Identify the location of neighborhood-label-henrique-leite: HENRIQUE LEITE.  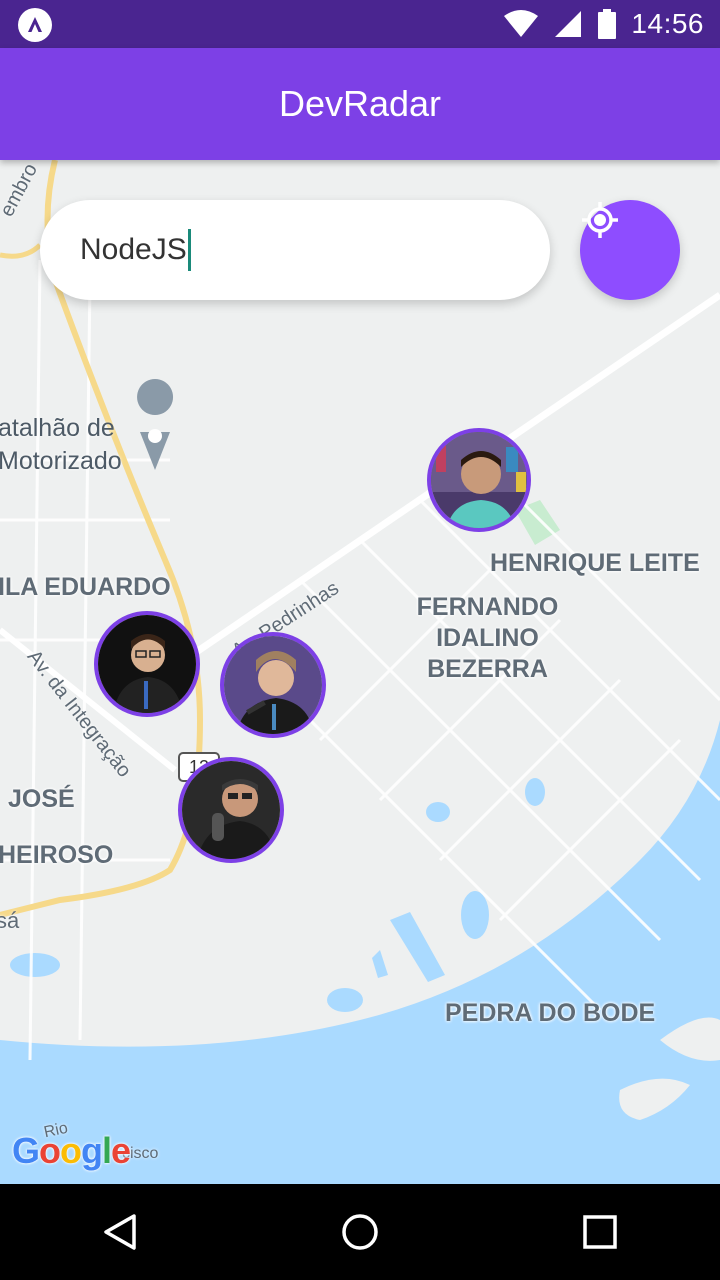
(595, 563).